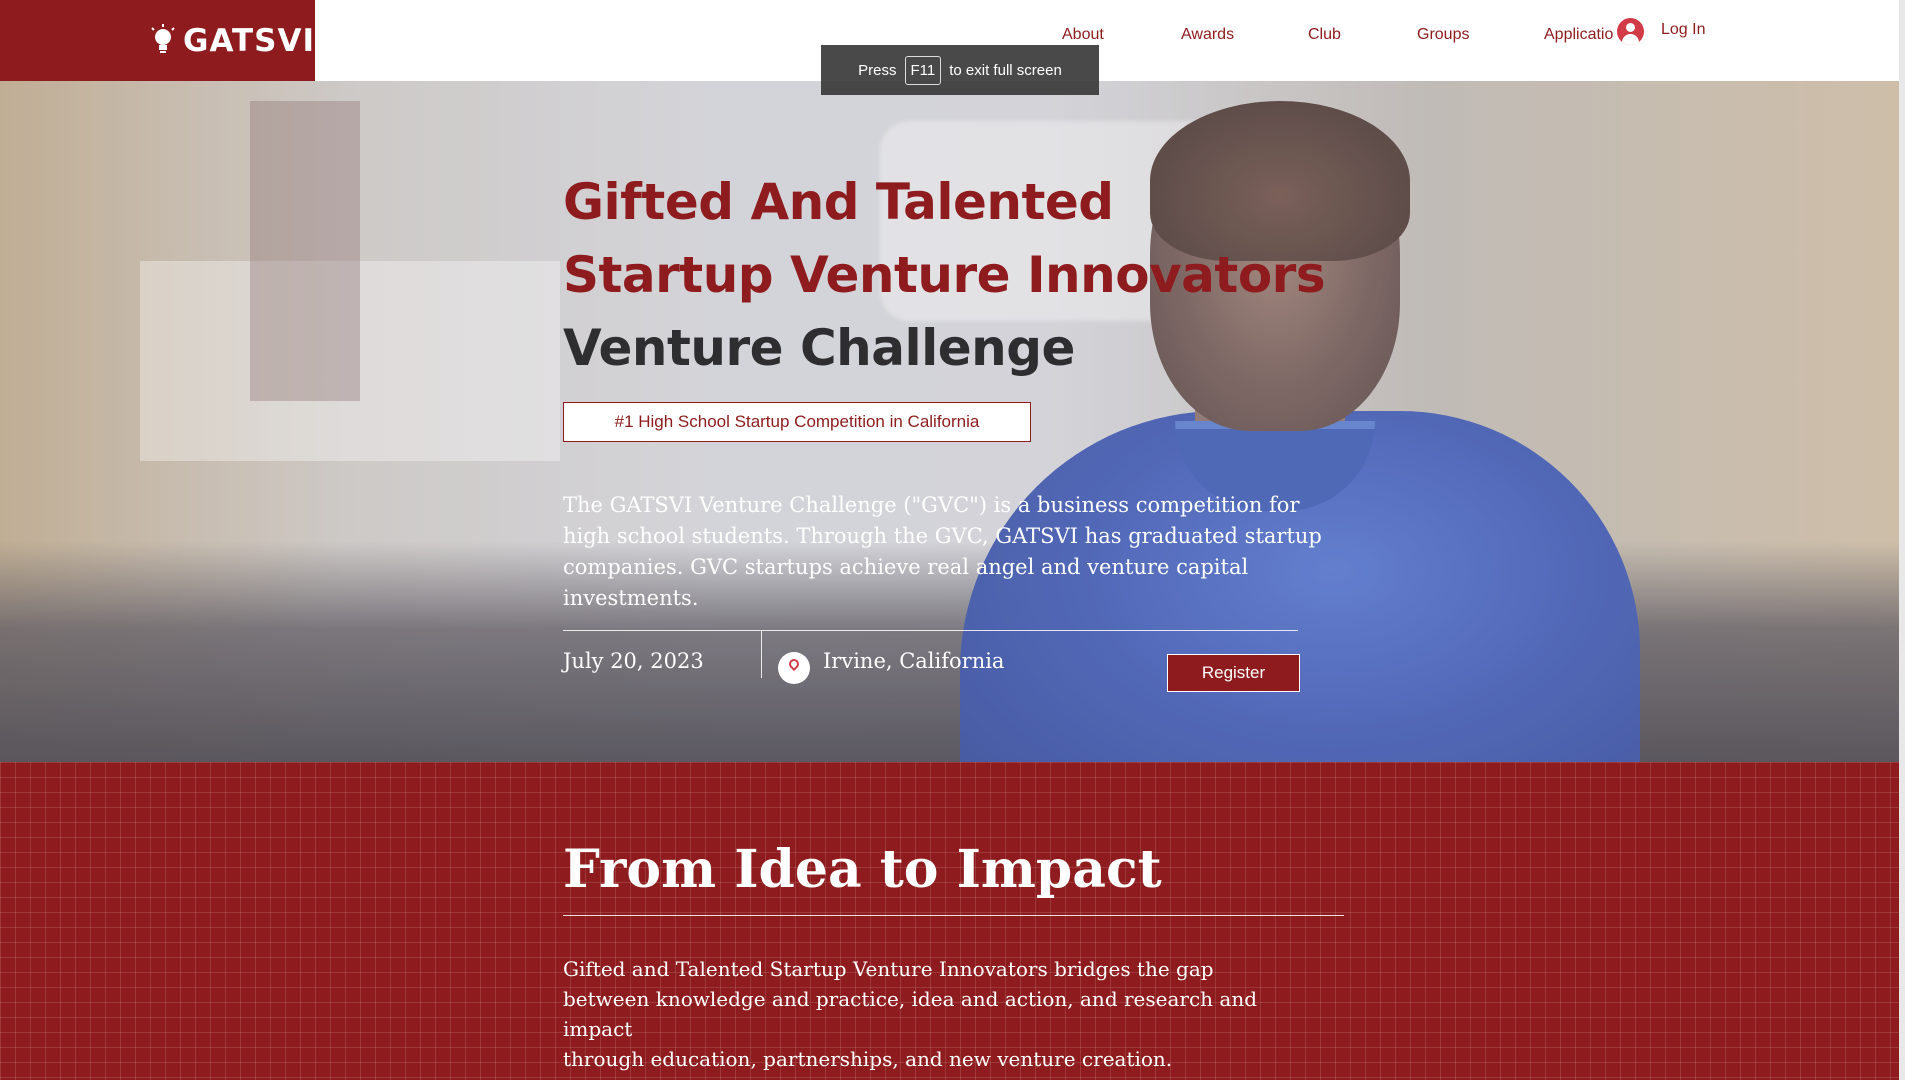 The width and height of the screenshot is (1905, 1080). Describe the element at coordinates (819, 348) in the screenshot. I see `hero-title-line-3: Venture Challenge` at that location.